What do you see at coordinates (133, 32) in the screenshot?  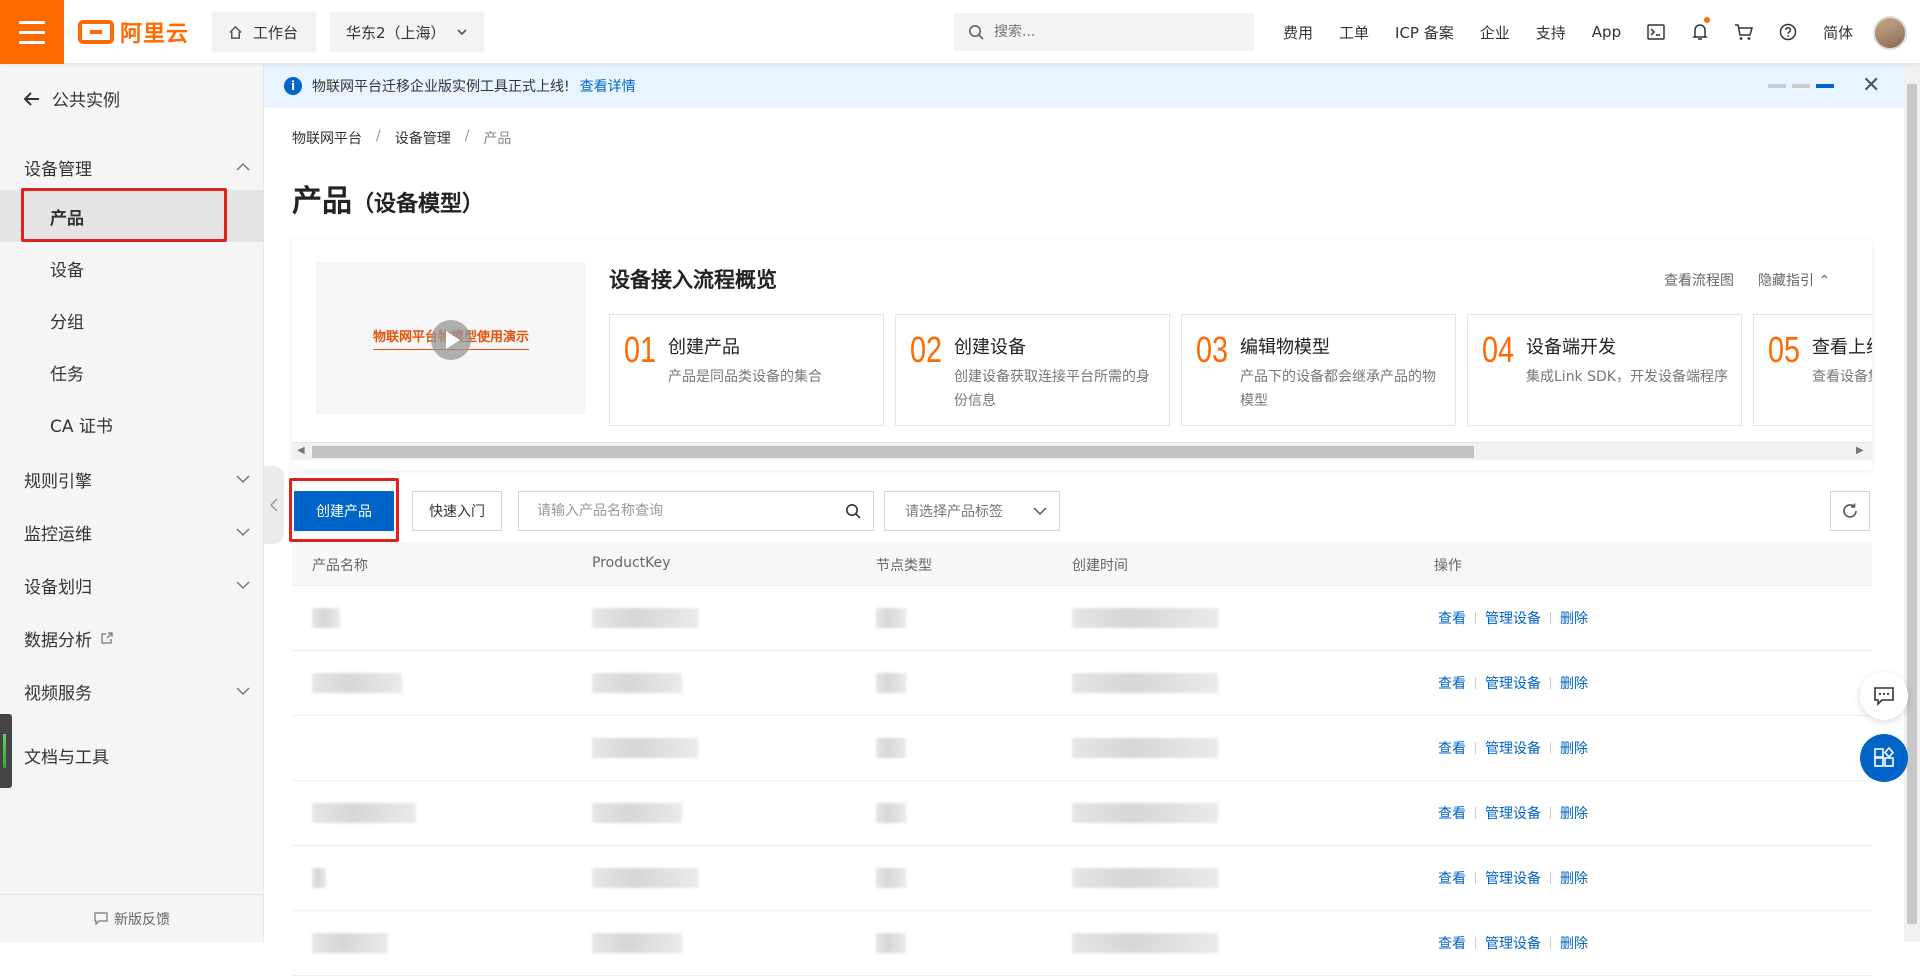 I see `aliyun-logo: 阿里云` at bounding box center [133, 32].